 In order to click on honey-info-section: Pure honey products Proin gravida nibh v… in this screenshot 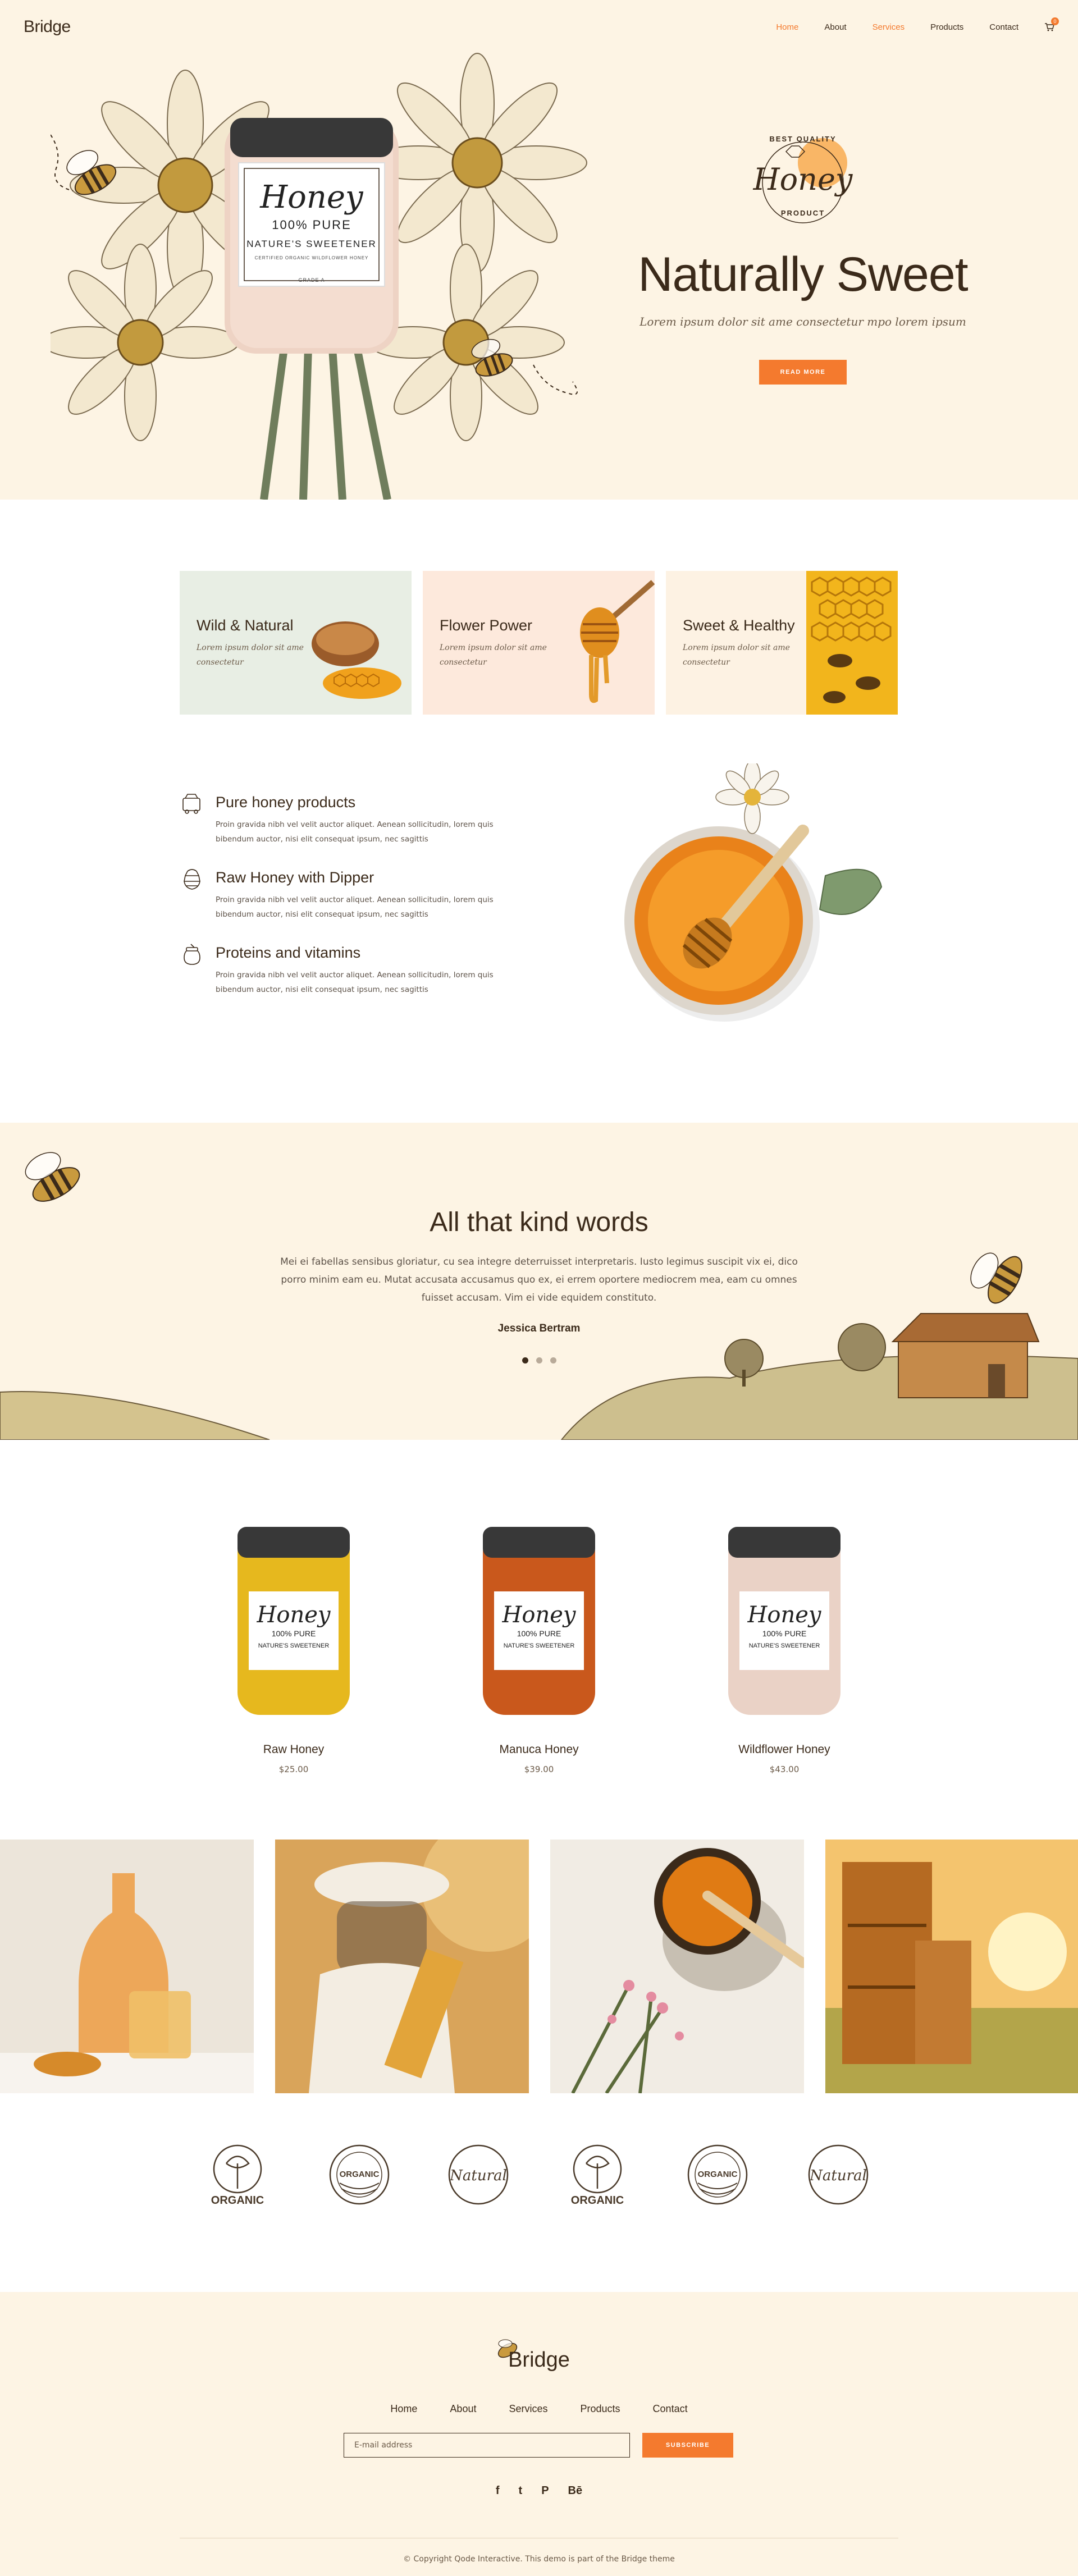, I will do `click(539, 943)`.